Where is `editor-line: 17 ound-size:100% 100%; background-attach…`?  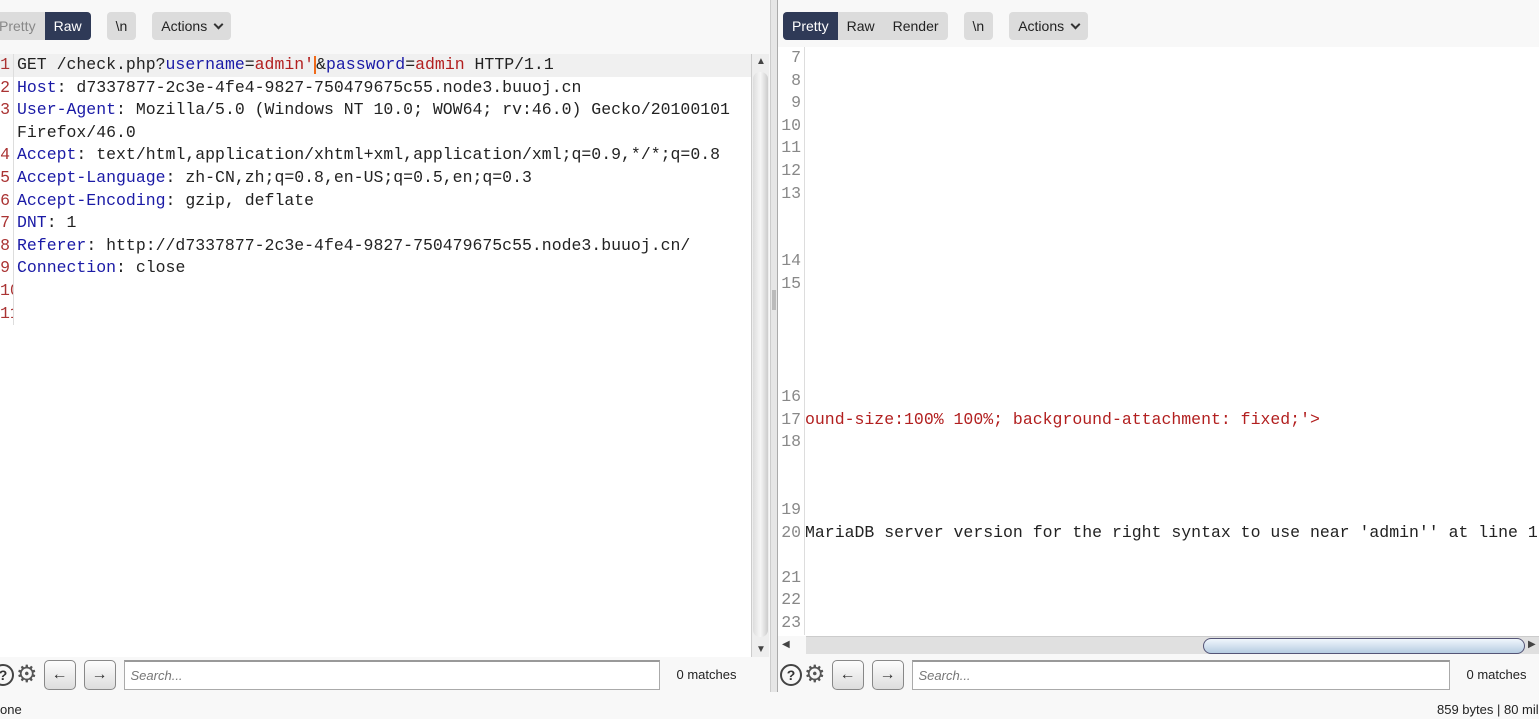 editor-line: 17 ound-size:100% 100%; background-attach… is located at coordinates (1158, 420).